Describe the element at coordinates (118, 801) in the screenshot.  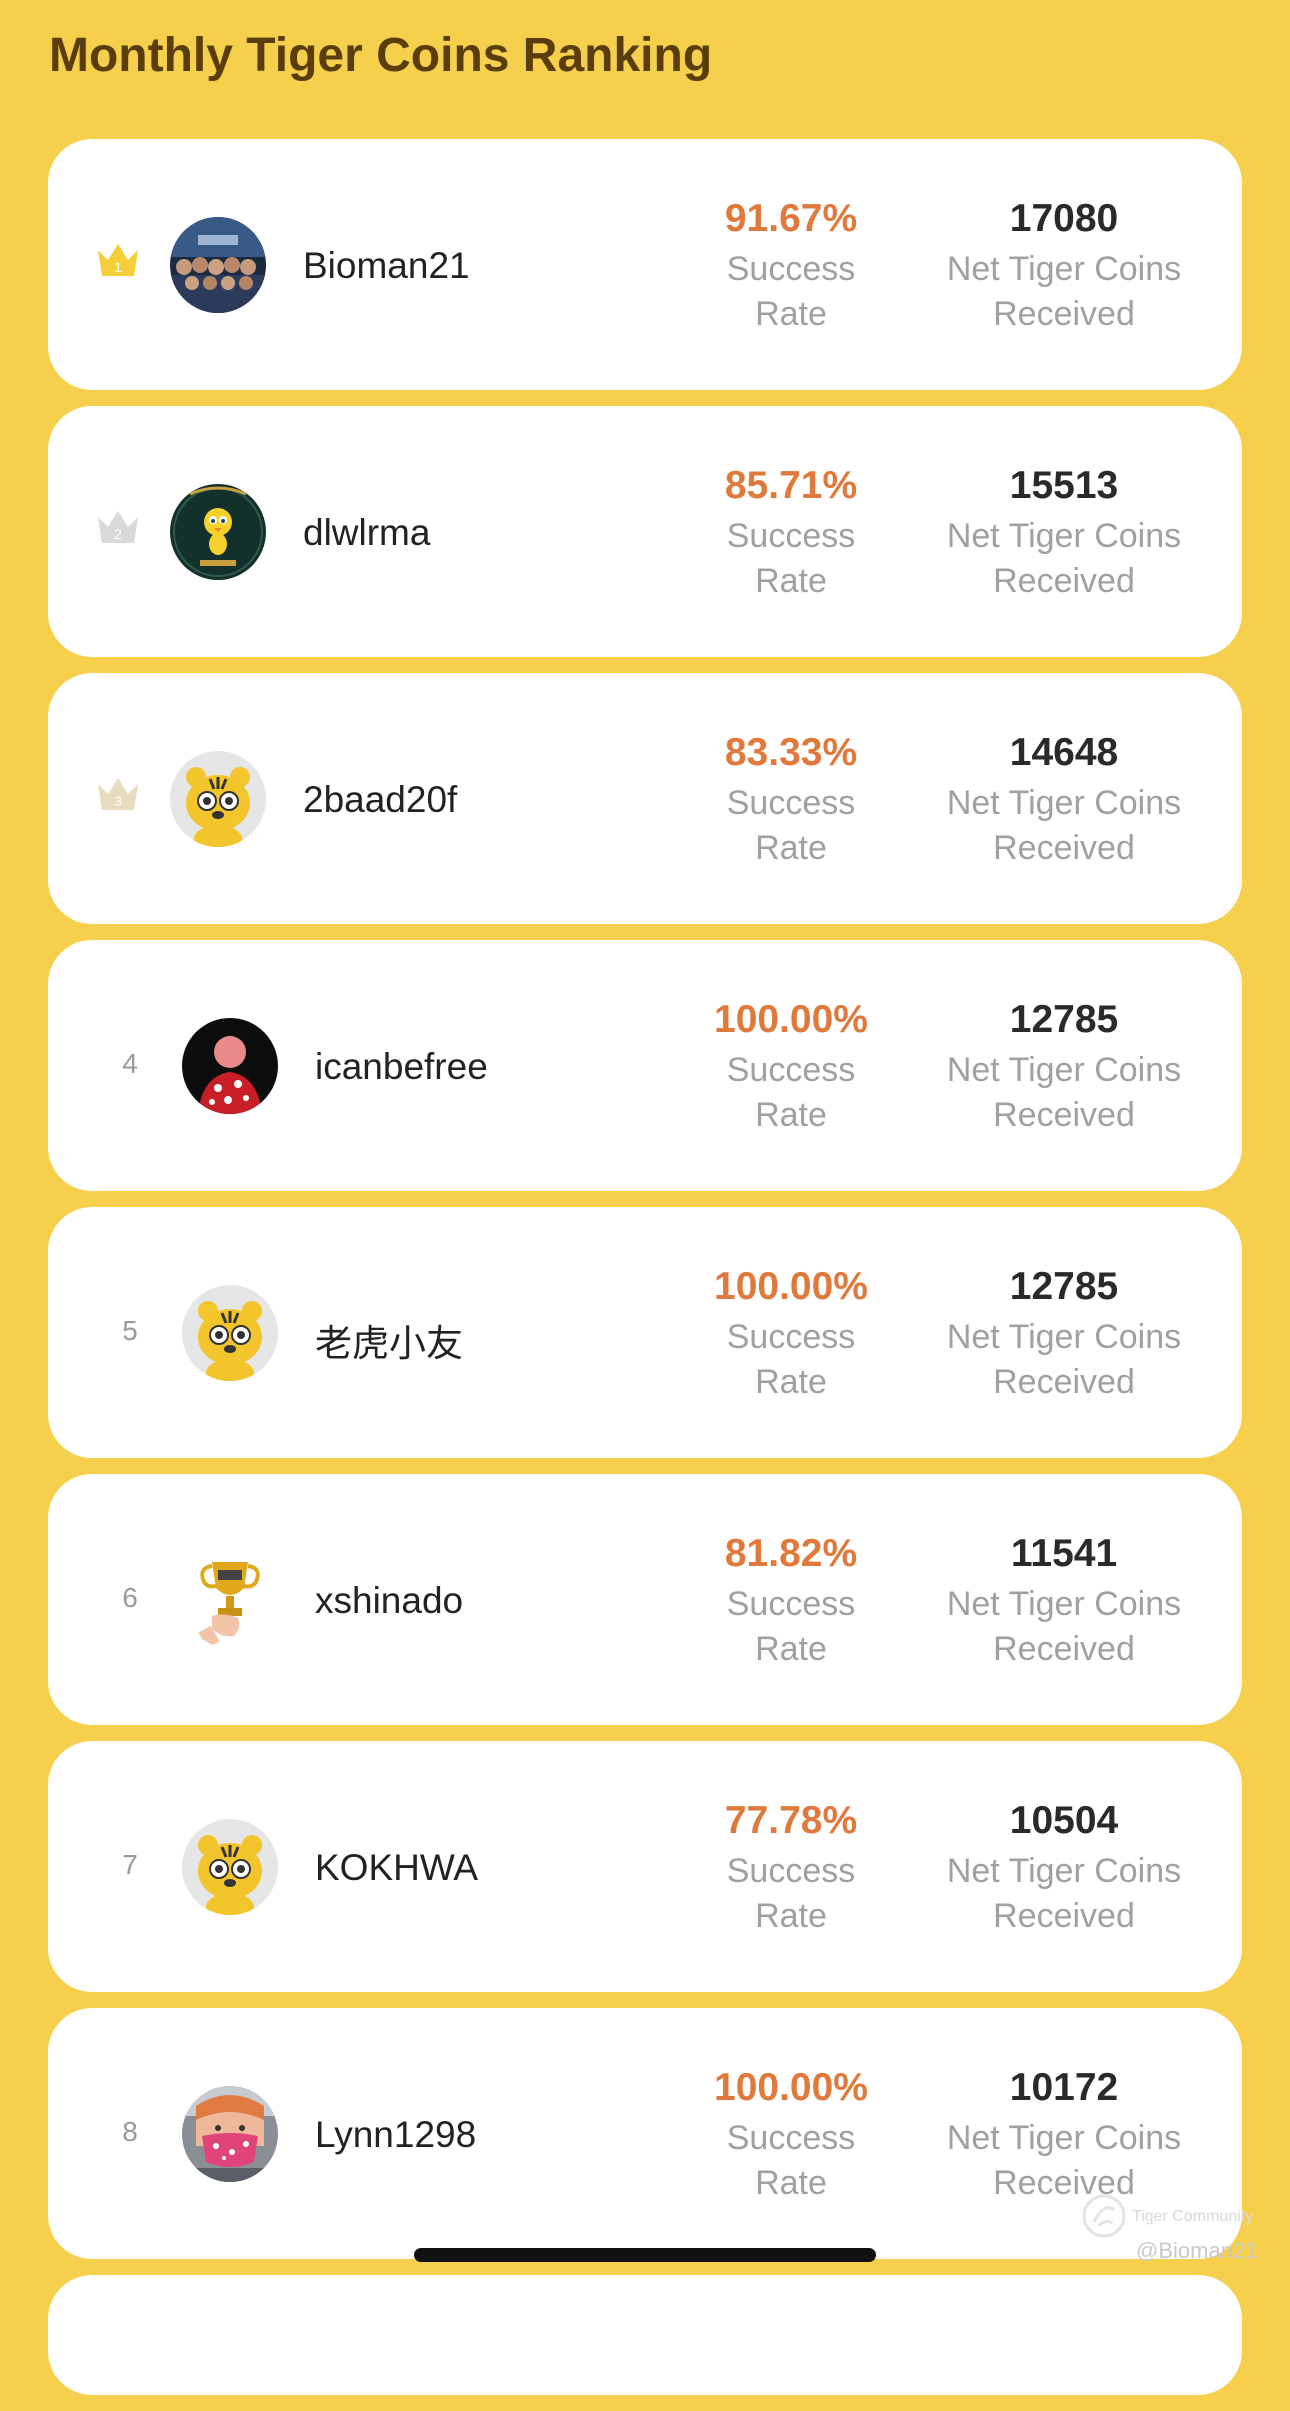
I see `svg-text: 3` at that location.